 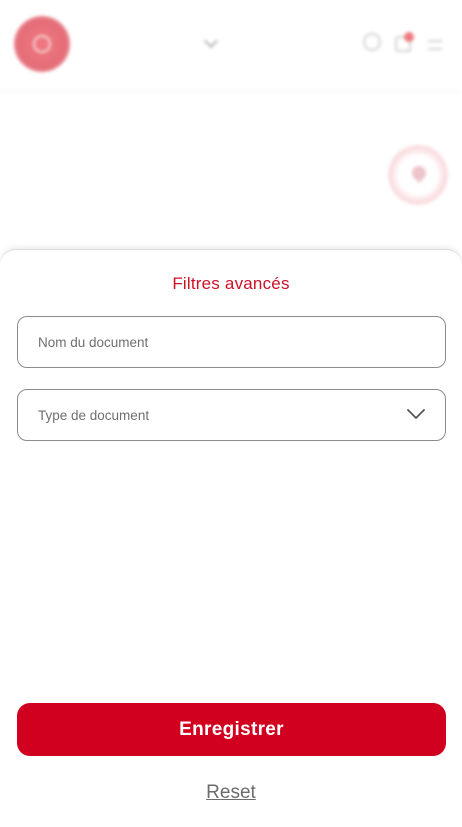 What do you see at coordinates (94, 415) in the screenshot?
I see `document-type-label: Type de document` at bounding box center [94, 415].